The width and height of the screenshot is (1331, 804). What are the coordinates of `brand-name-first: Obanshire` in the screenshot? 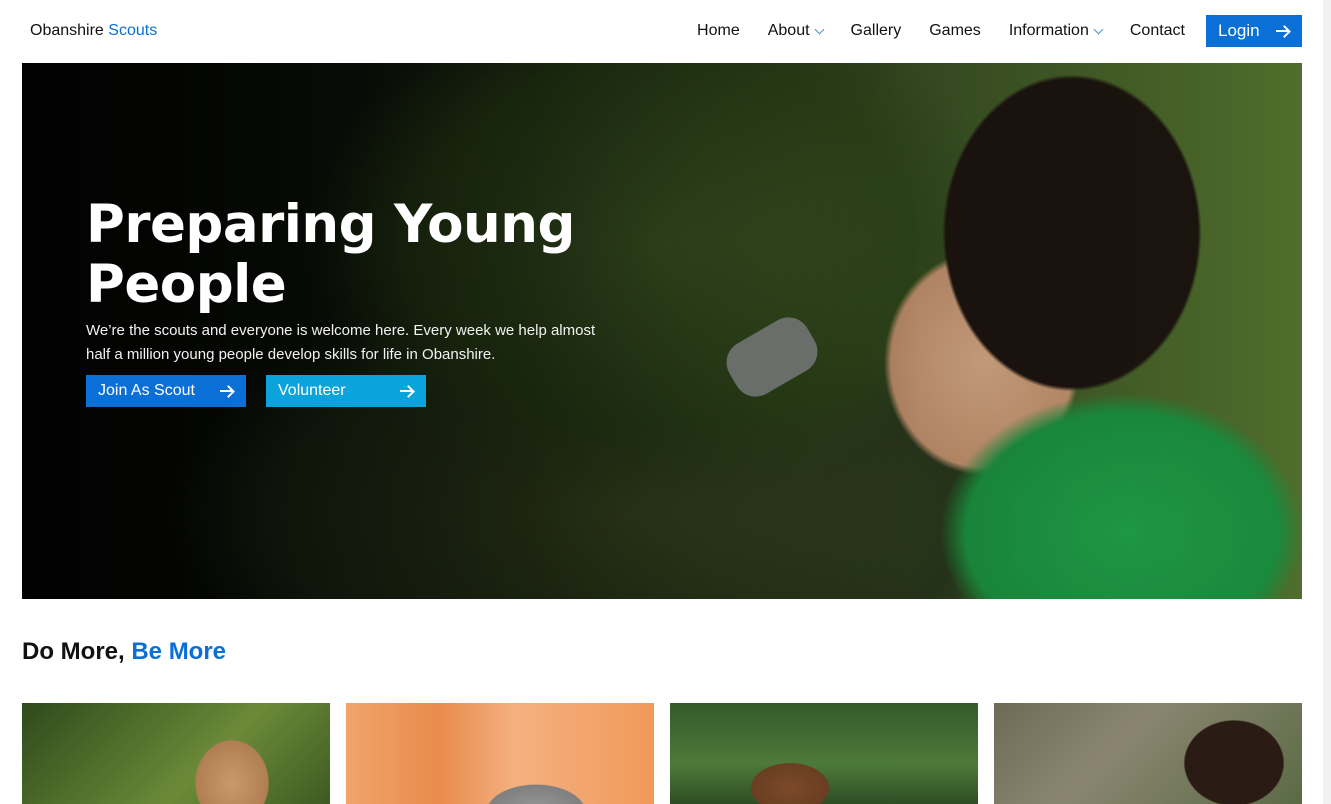 It's located at (67, 30).